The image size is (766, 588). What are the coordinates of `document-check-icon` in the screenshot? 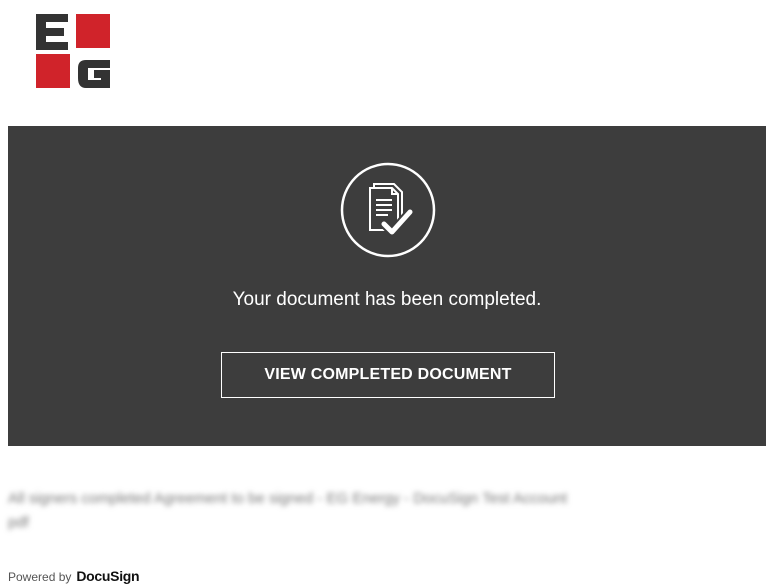 It's located at (388, 210).